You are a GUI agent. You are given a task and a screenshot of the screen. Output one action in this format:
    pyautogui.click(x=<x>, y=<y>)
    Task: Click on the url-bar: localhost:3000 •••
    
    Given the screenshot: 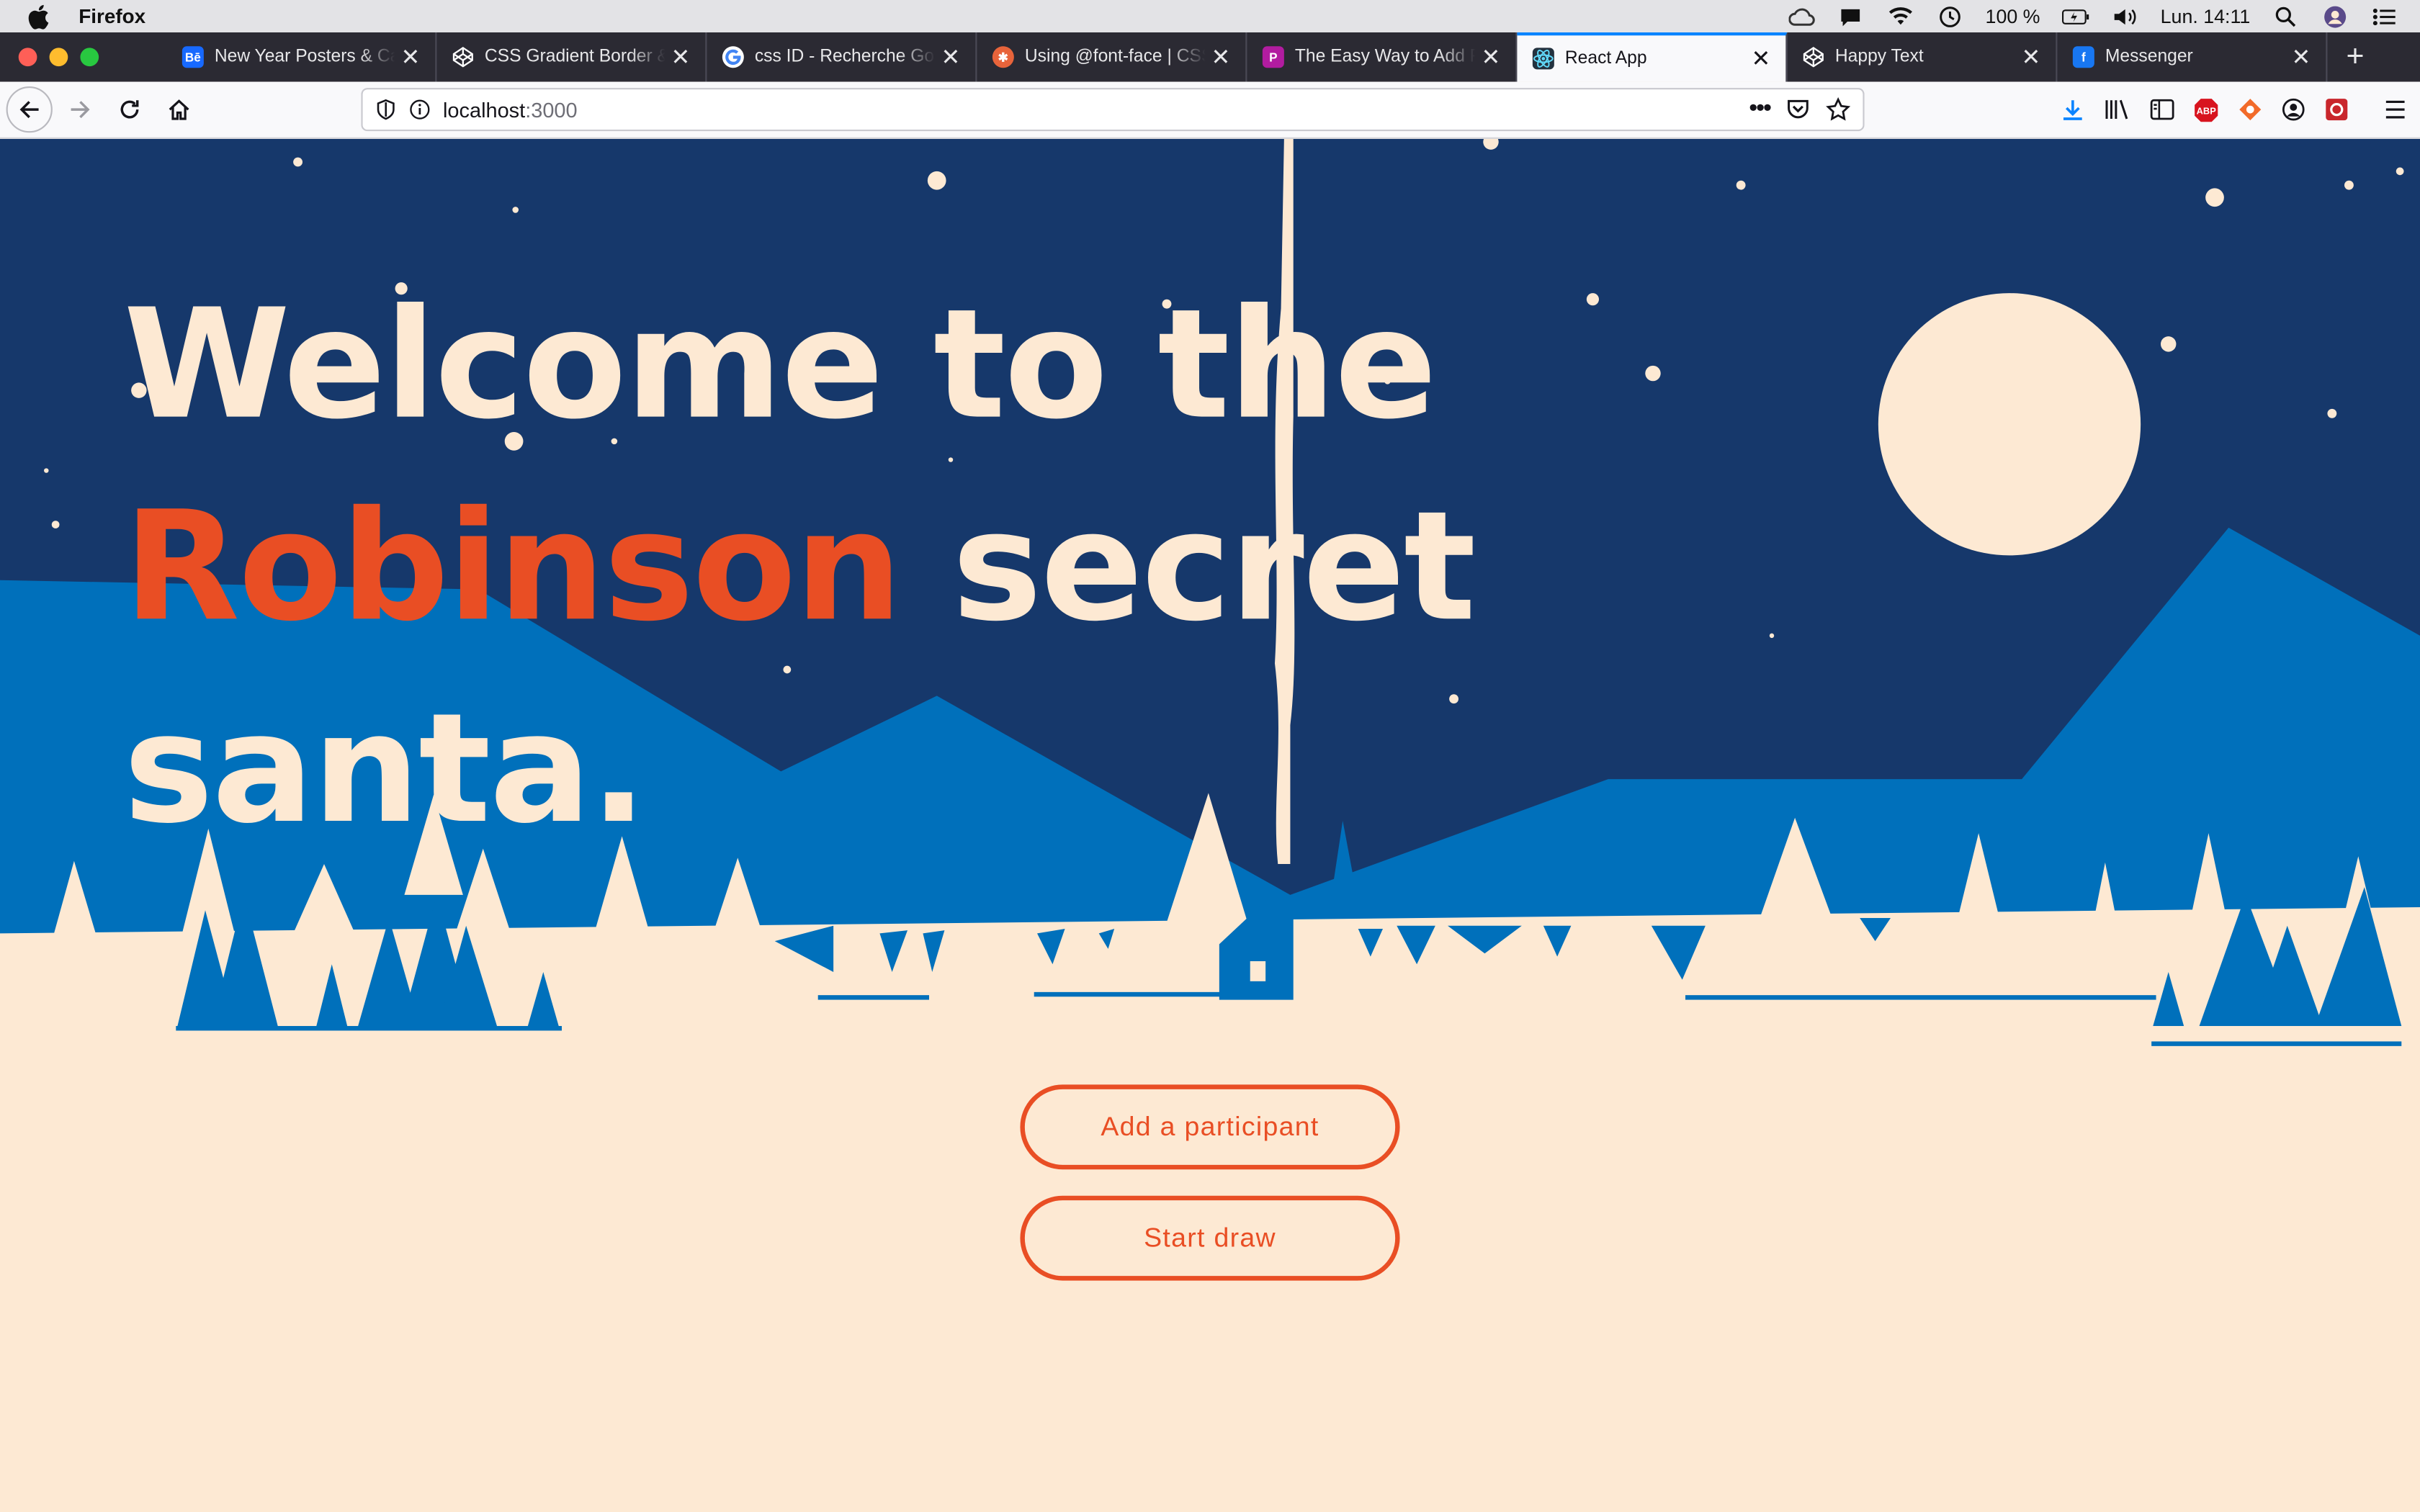 What is the action you would take?
    pyautogui.click(x=1113, y=110)
    